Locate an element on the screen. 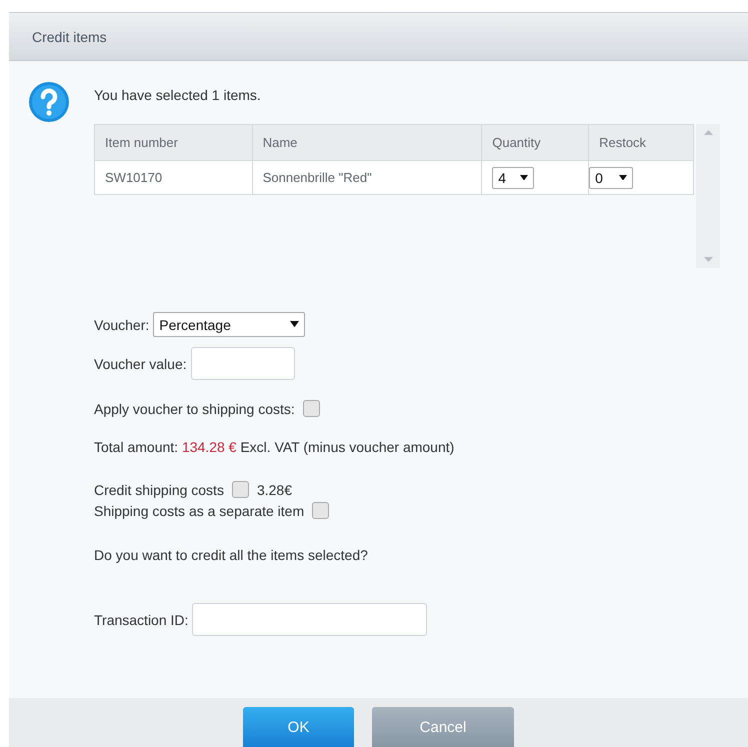  transaction-id-field is located at coordinates (310, 619).